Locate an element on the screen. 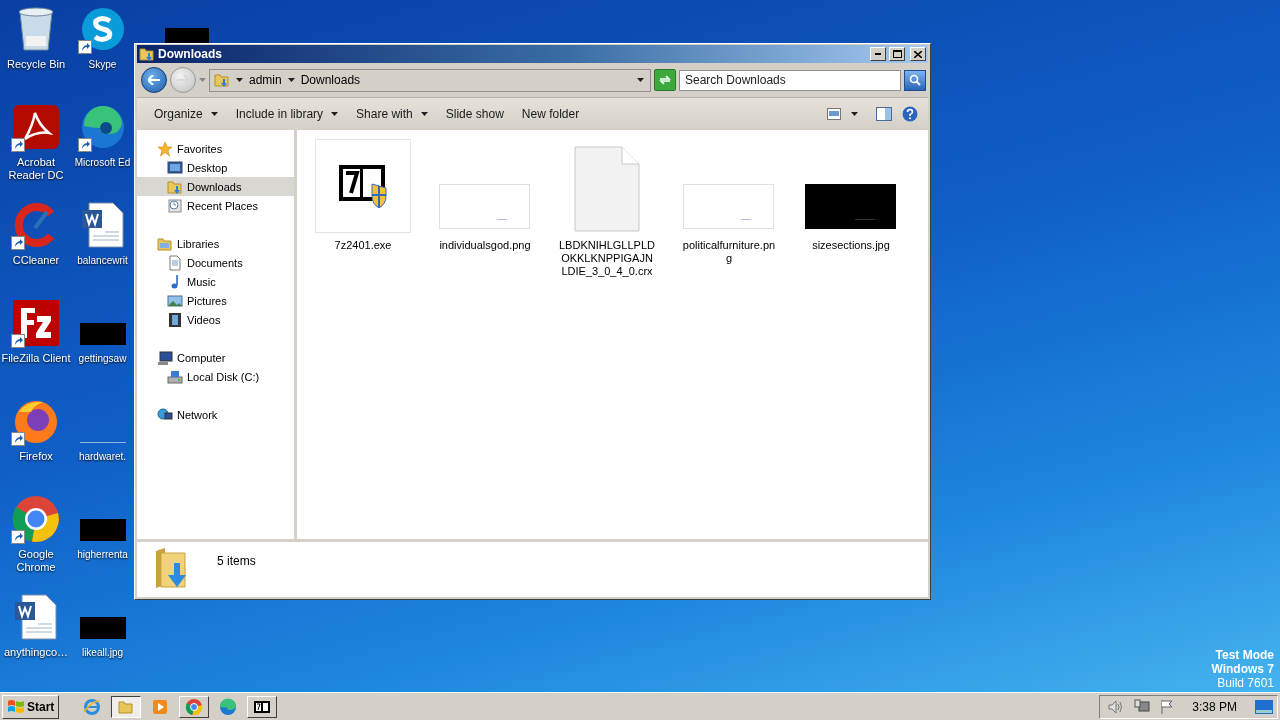 This screenshot has height=720, width=1280. start-button: Start is located at coordinates (31, 706).